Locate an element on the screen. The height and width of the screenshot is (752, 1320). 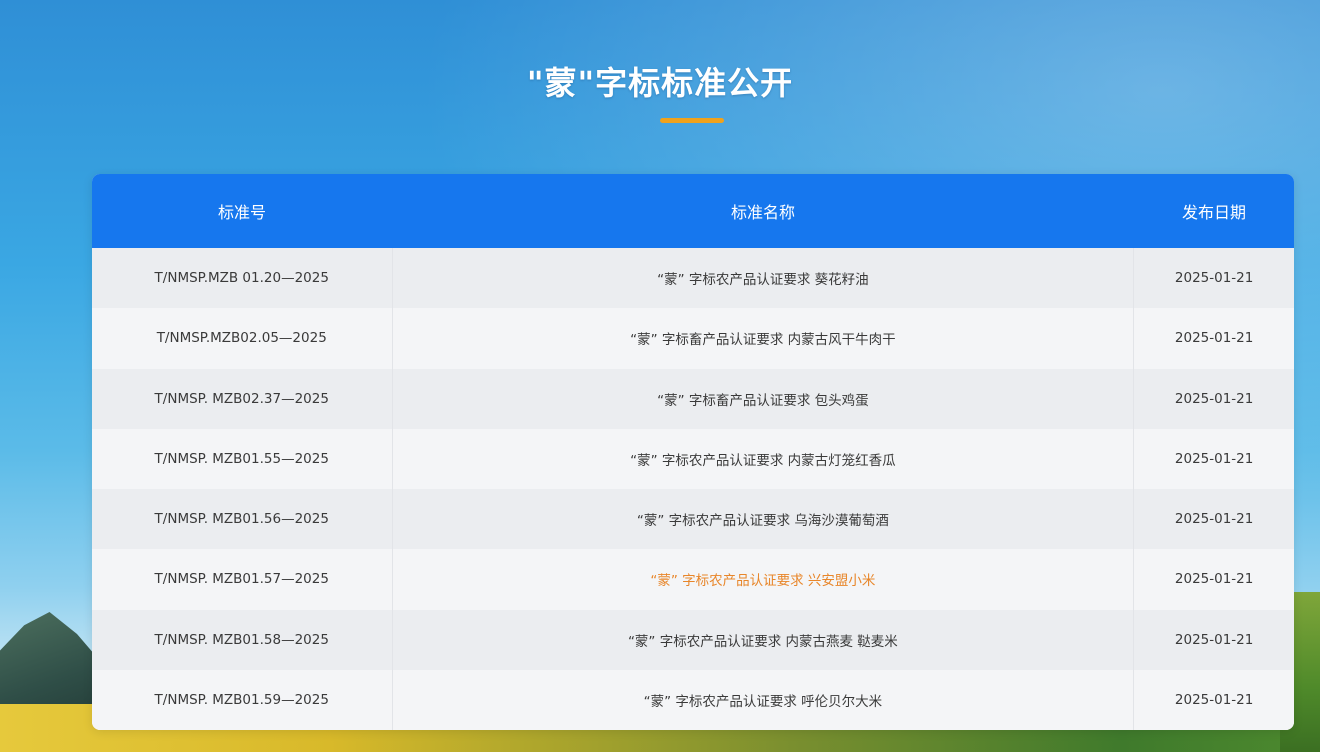
cell-standard-code: T/NMSP. MZB01.57—2025 is located at coordinates (242, 579).